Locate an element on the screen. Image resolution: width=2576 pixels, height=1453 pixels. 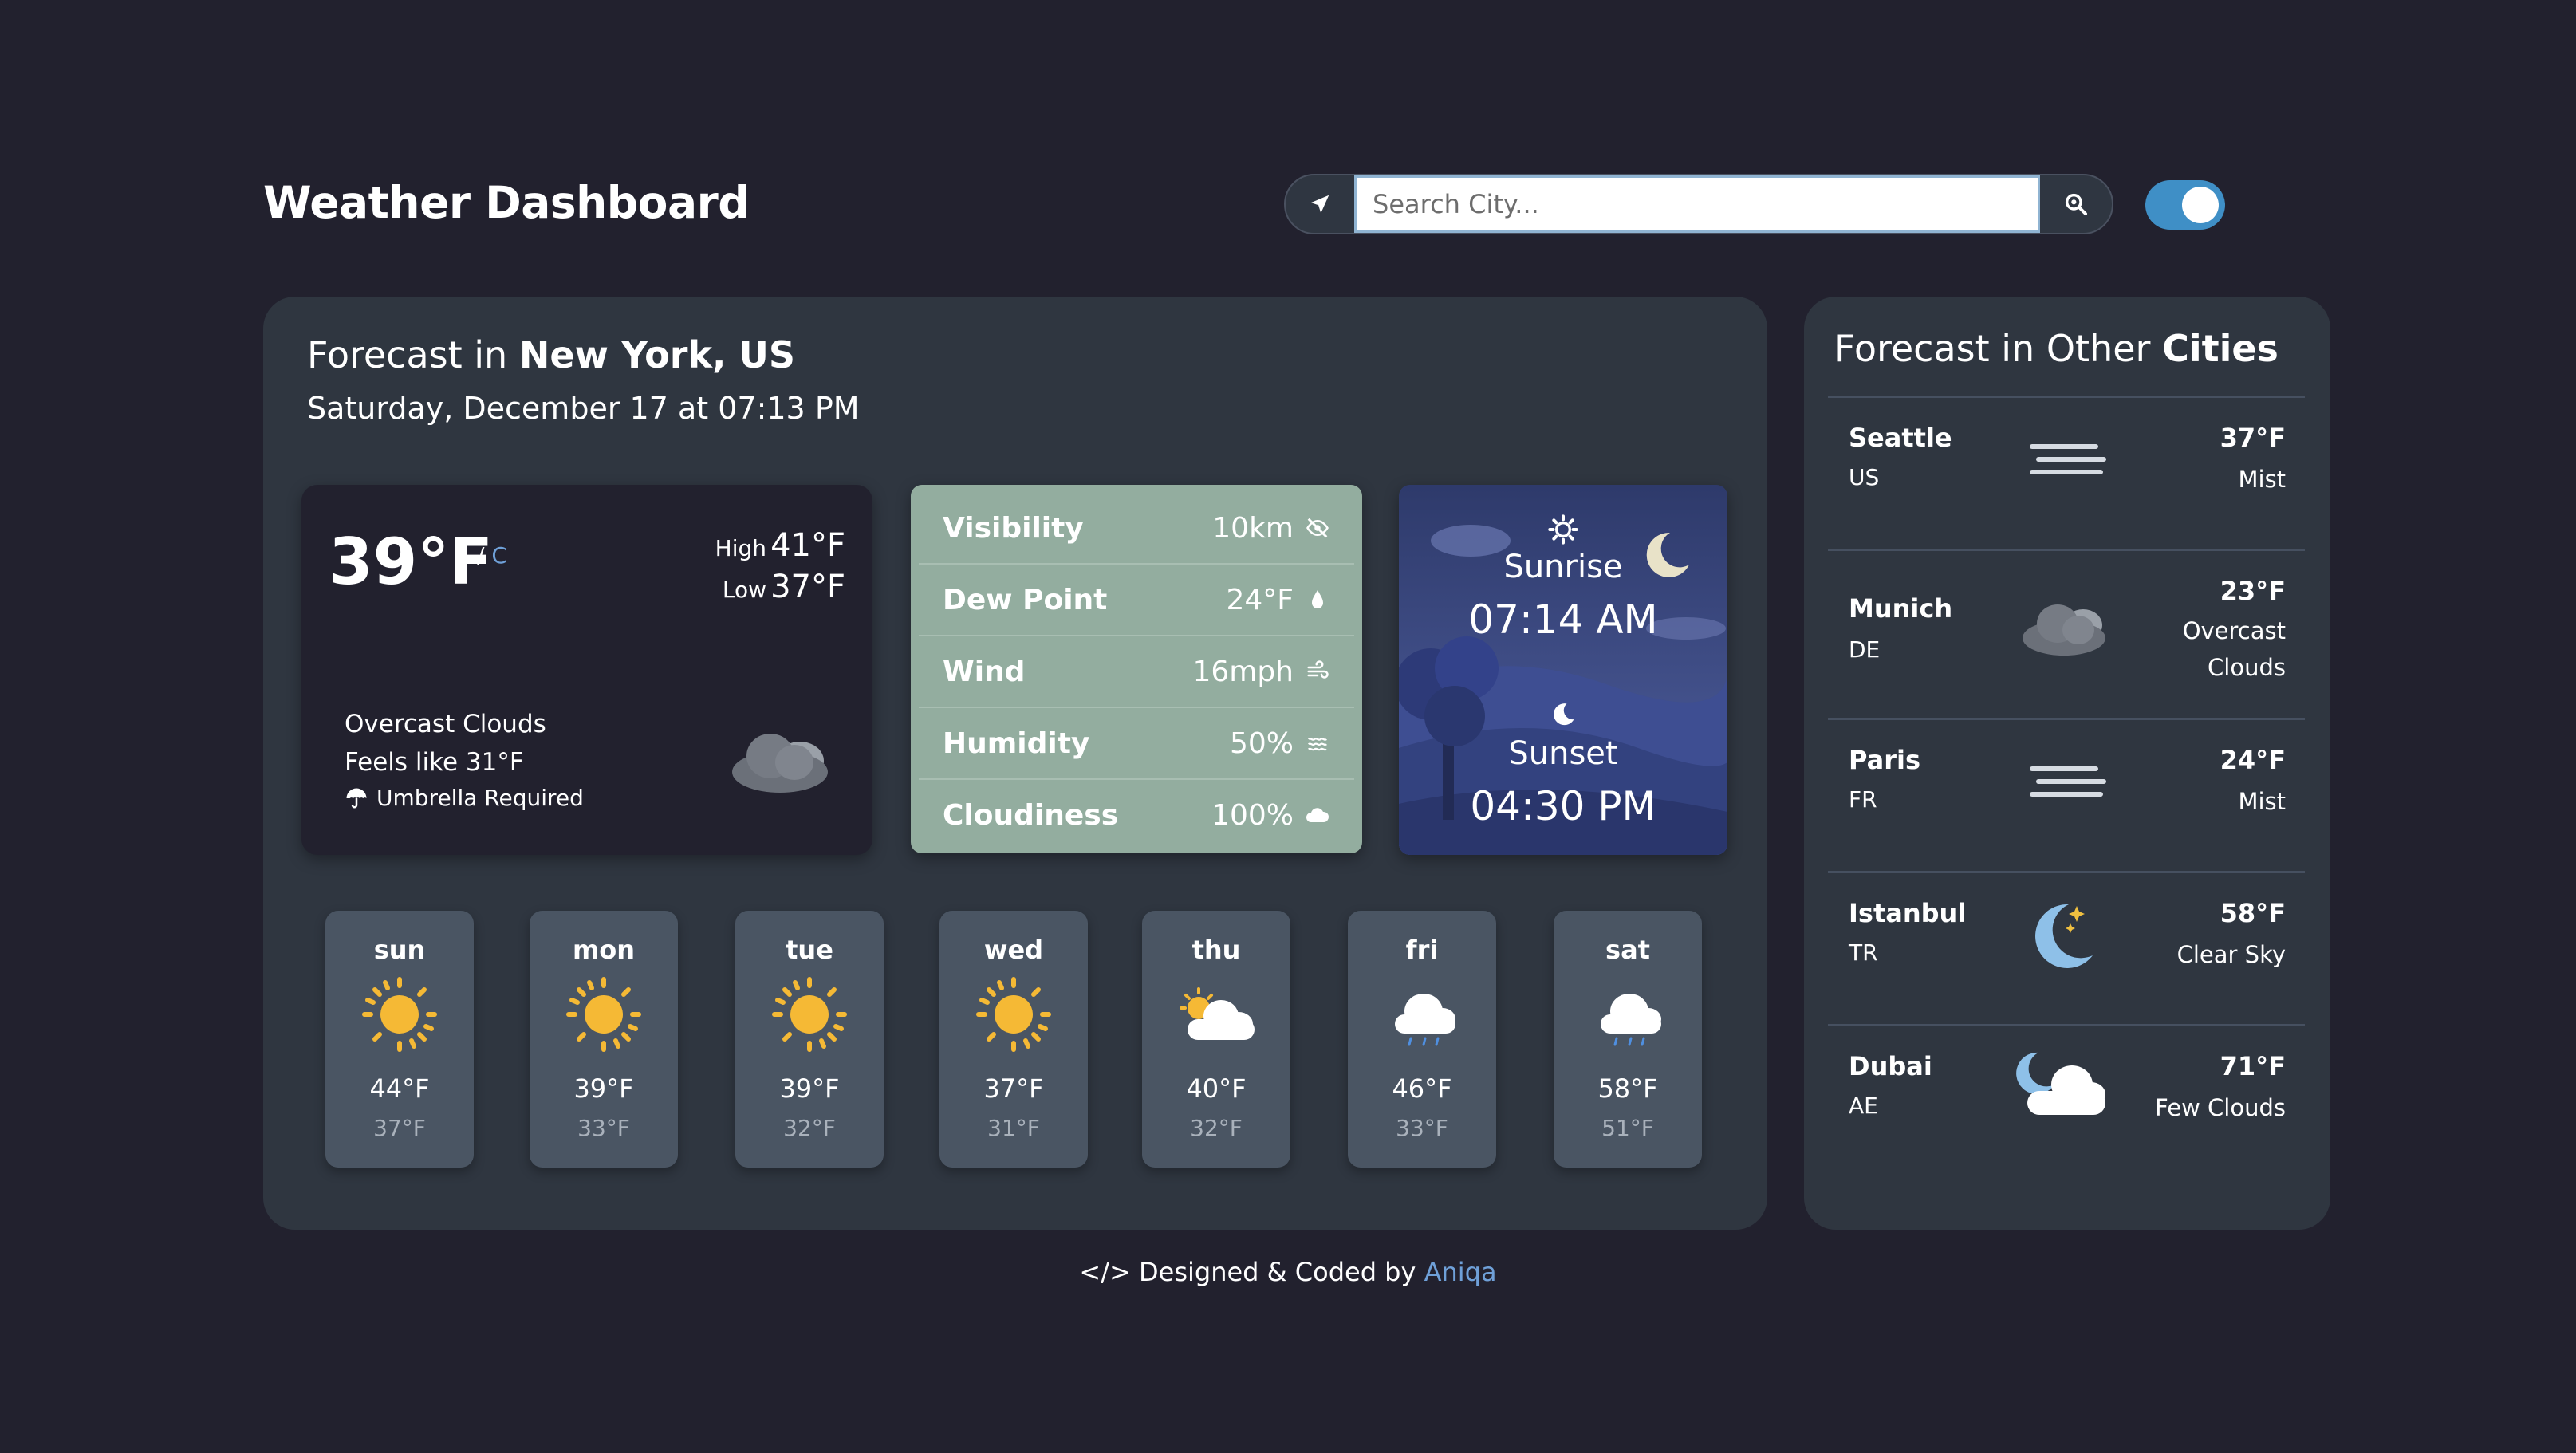
city-desc: Few Clouds is located at coordinates (2220, 1107).